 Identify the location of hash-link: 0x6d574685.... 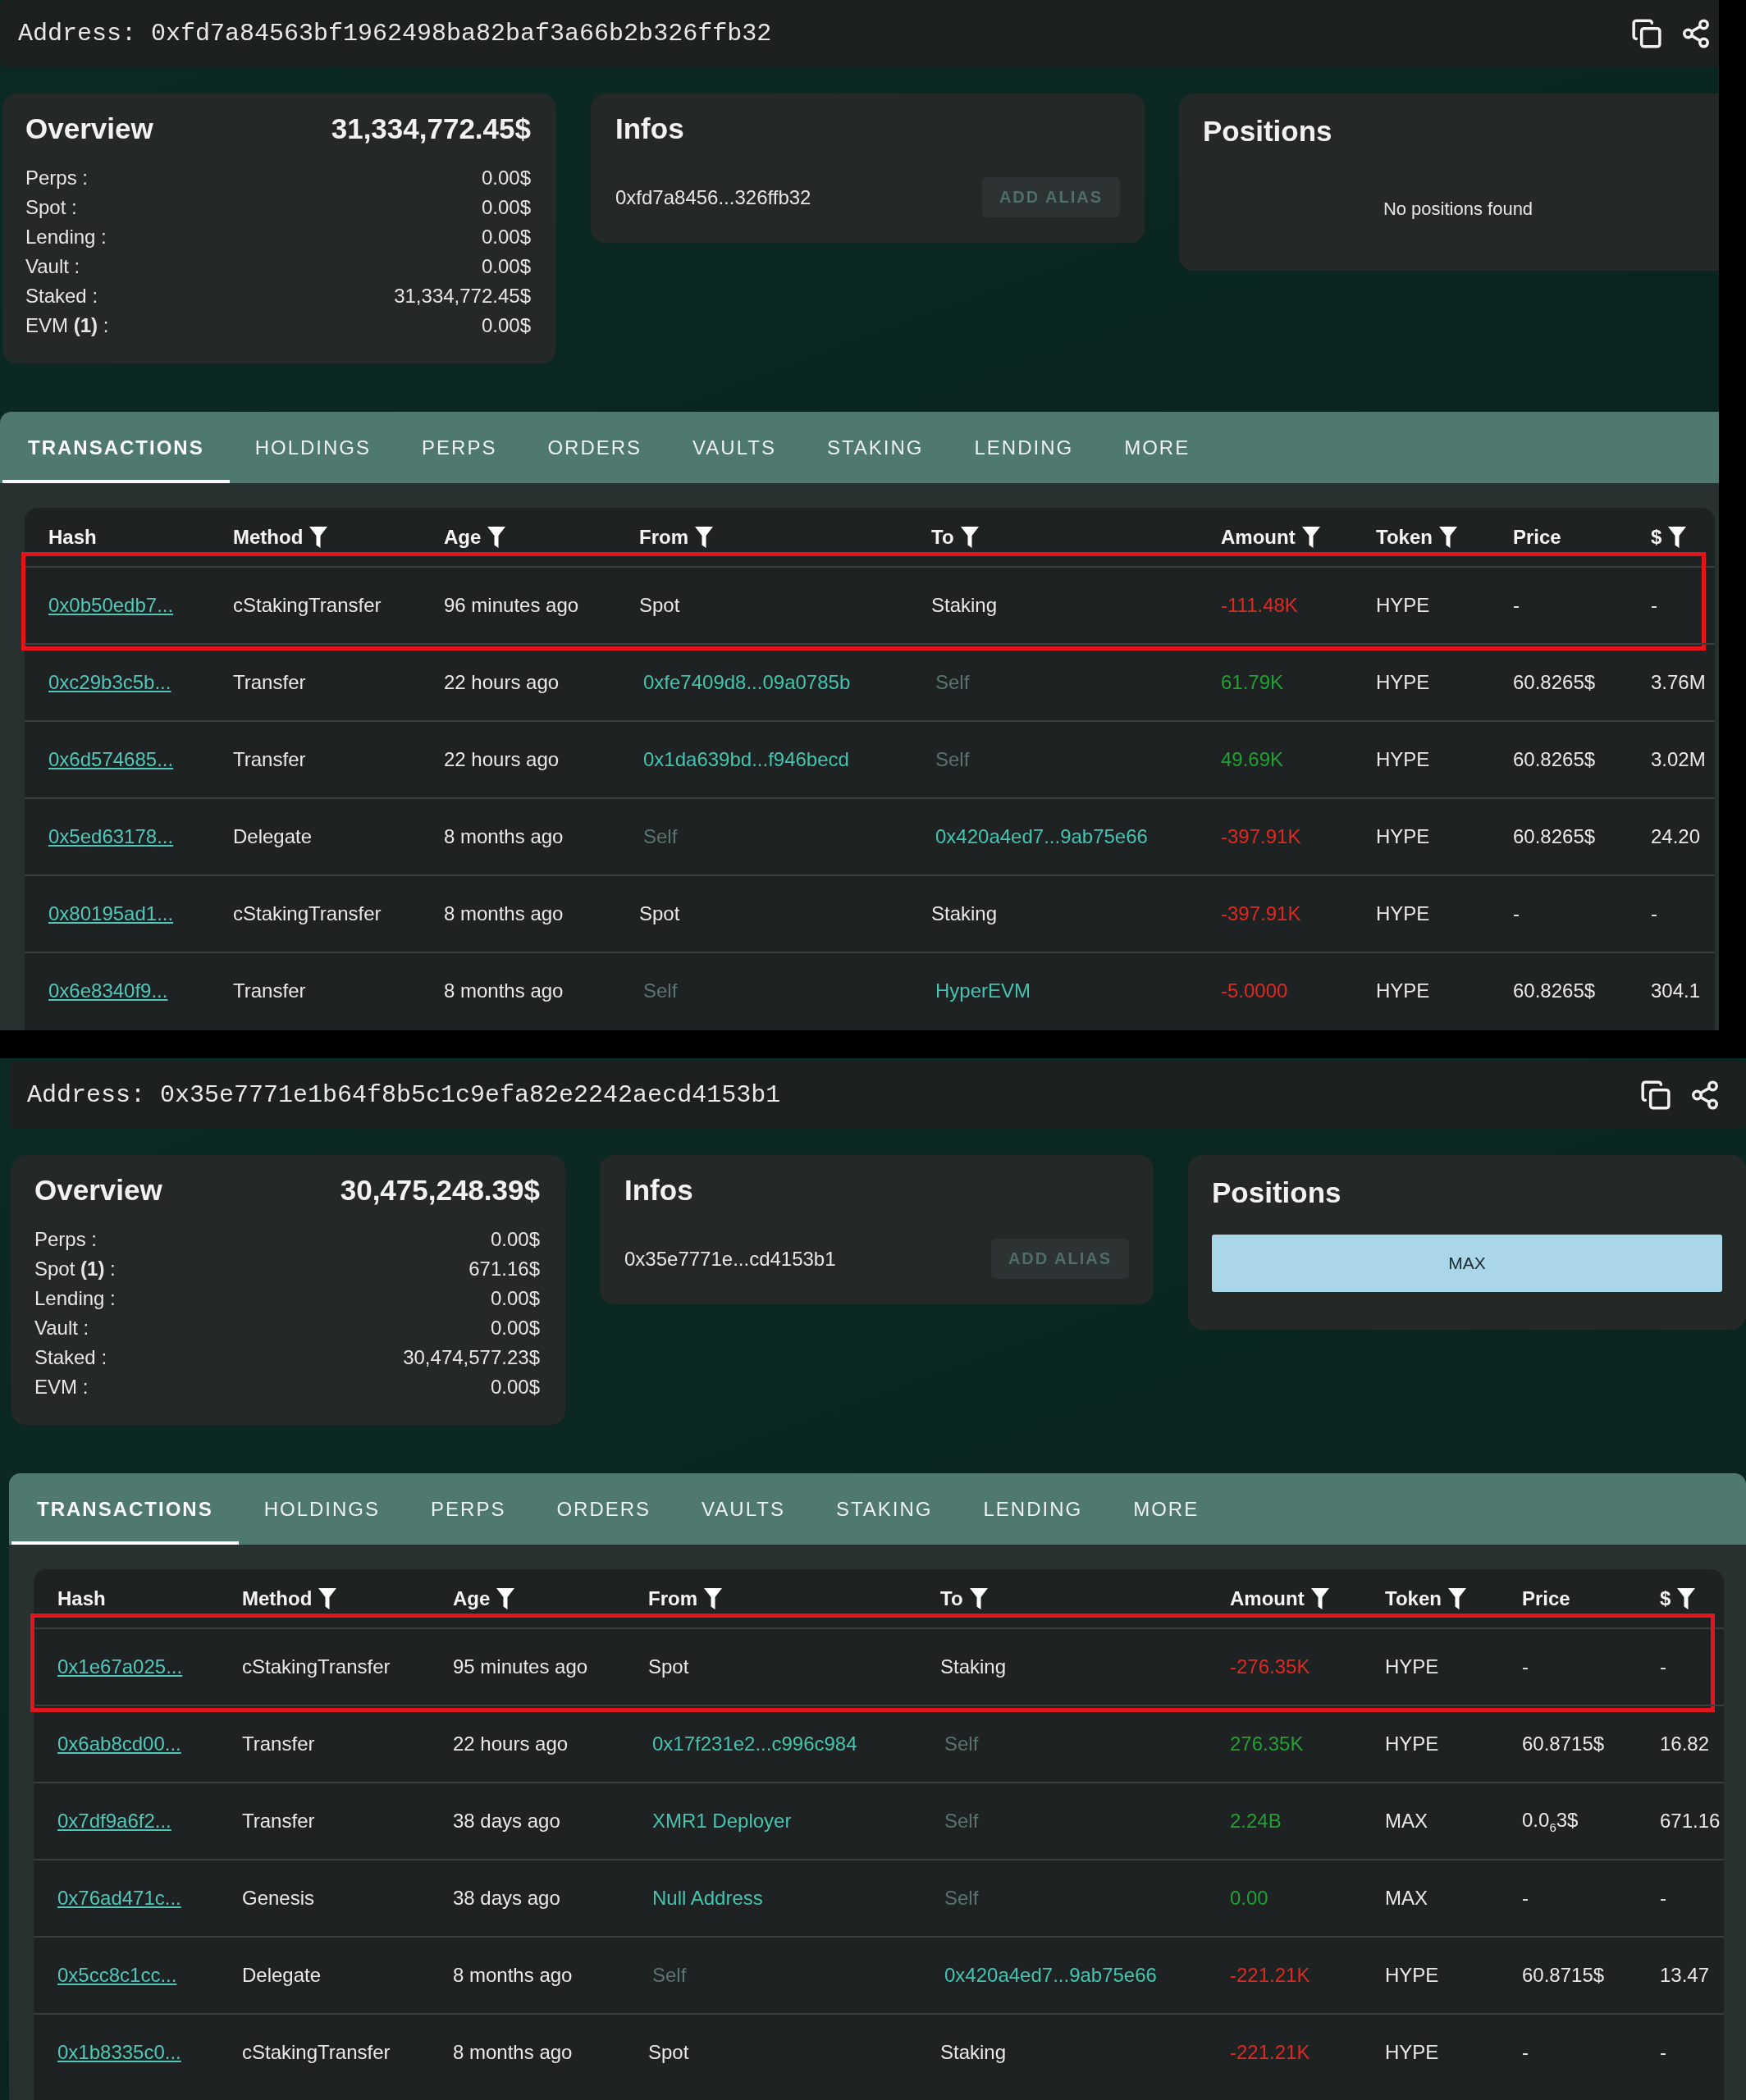
(111, 760).